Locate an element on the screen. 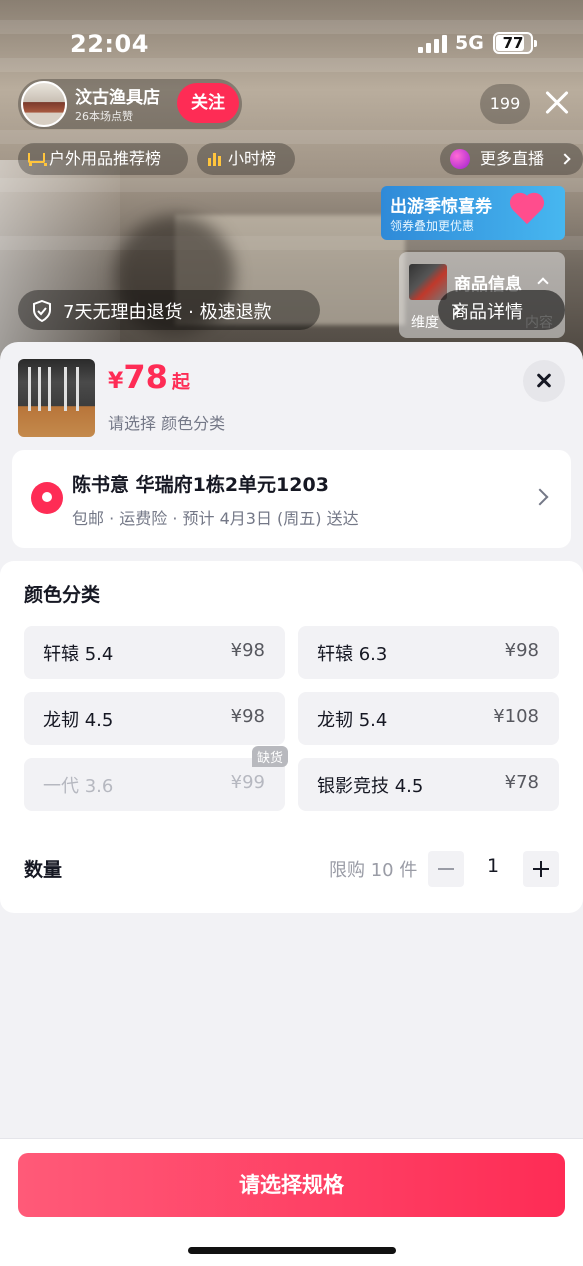 This screenshot has width=583, height=1266. option-price: ¥99 is located at coordinates (247, 782).